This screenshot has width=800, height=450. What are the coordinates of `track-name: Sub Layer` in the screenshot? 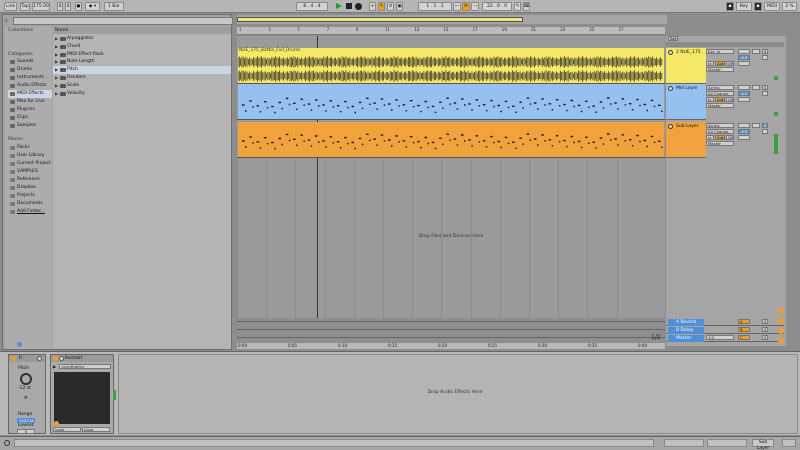 It's located at (687, 126).